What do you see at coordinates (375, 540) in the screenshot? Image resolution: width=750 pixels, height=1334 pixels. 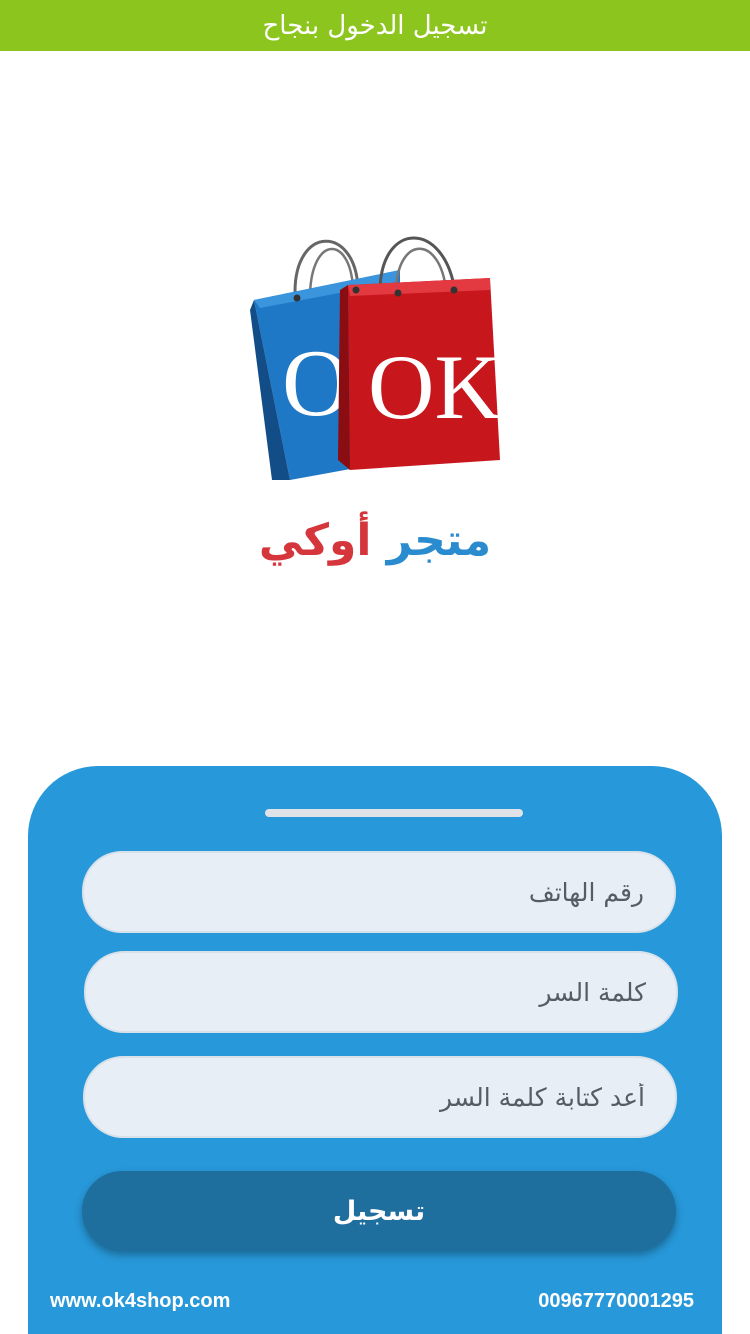 I see `store-name: متجر أوكي` at bounding box center [375, 540].